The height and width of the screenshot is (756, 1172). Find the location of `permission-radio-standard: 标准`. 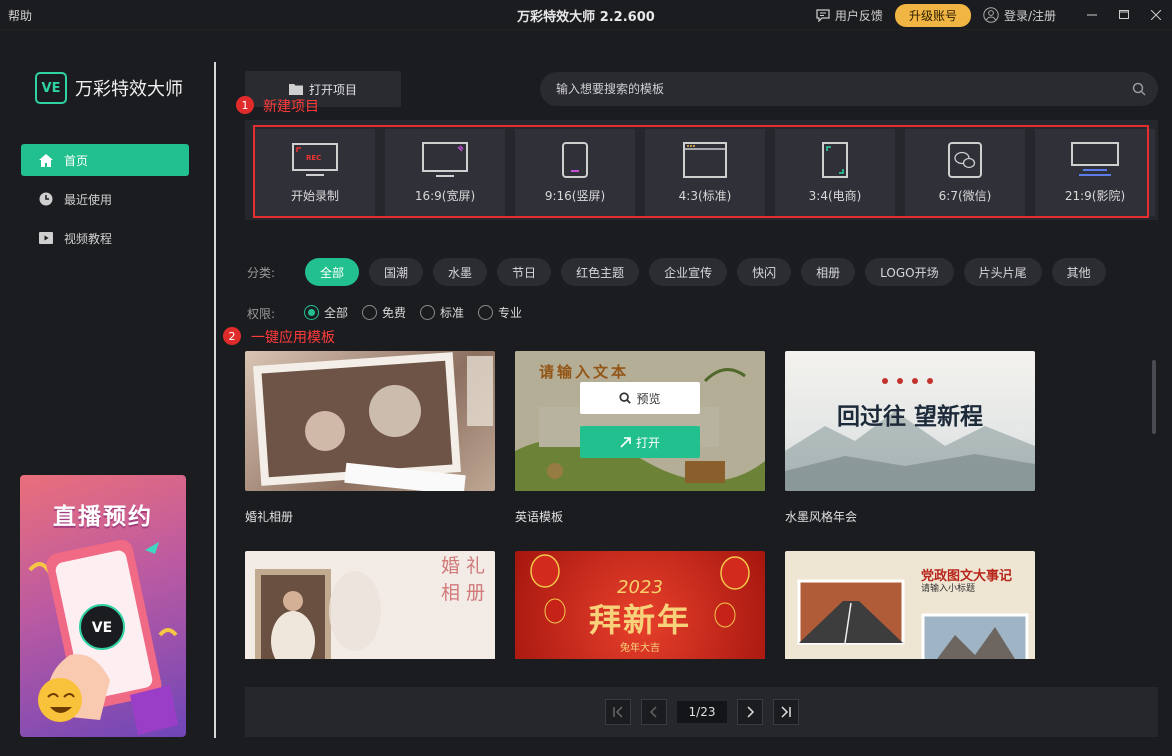

permission-radio-standard: 标准 is located at coordinates (442, 312).